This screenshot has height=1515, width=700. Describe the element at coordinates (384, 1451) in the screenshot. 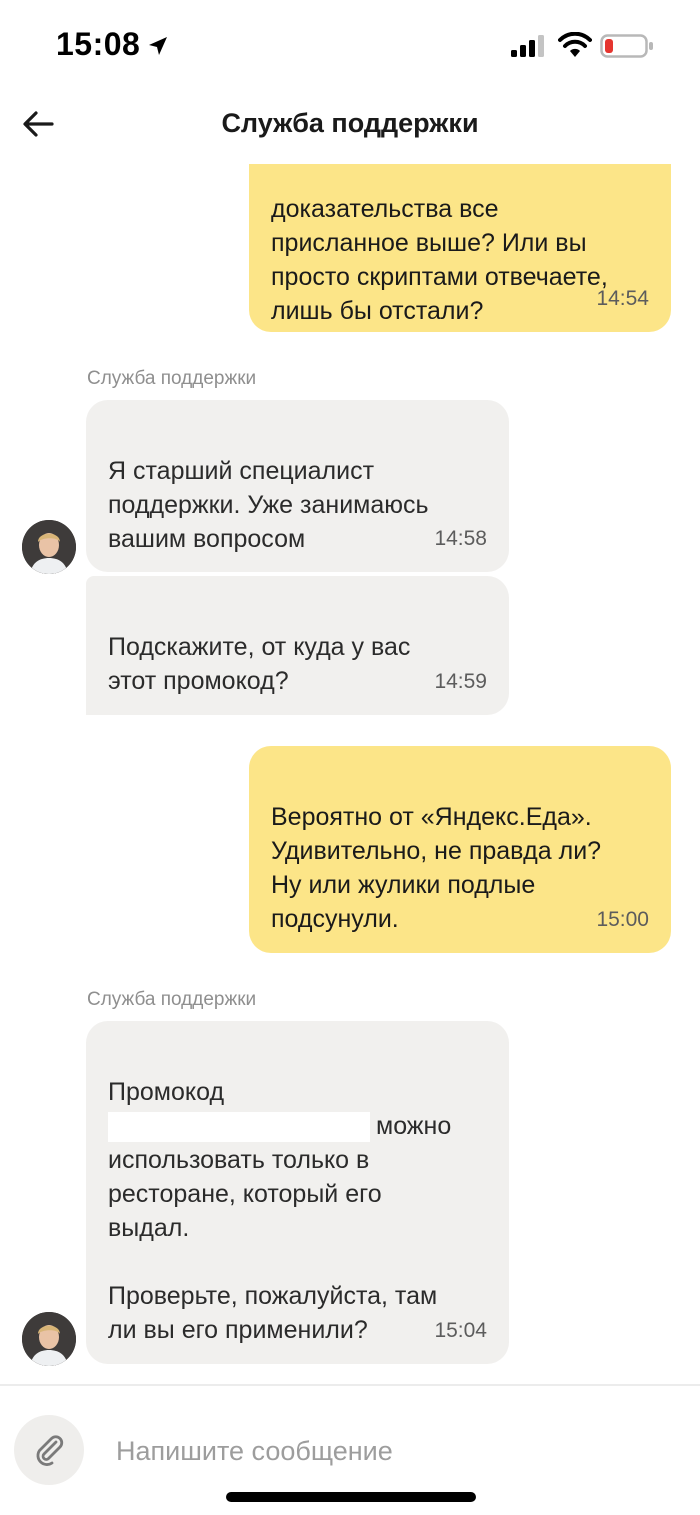

I see `message-input` at that location.